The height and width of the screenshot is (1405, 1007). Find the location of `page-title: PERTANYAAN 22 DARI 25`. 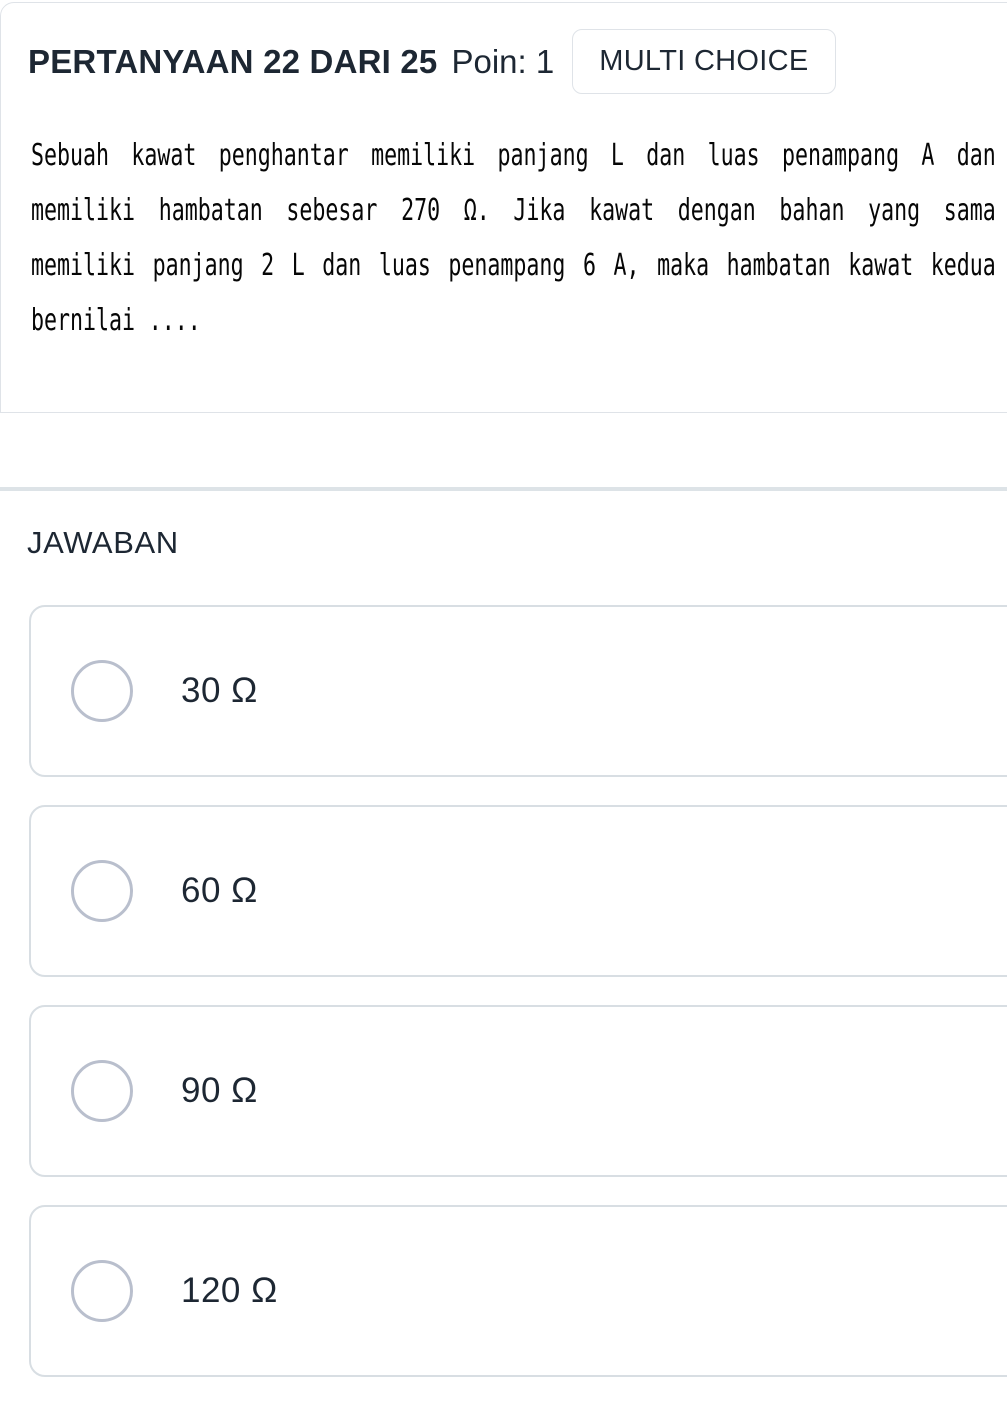

page-title: PERTANYAAN 22 DARI 25 is located at coordinates (233, 61).